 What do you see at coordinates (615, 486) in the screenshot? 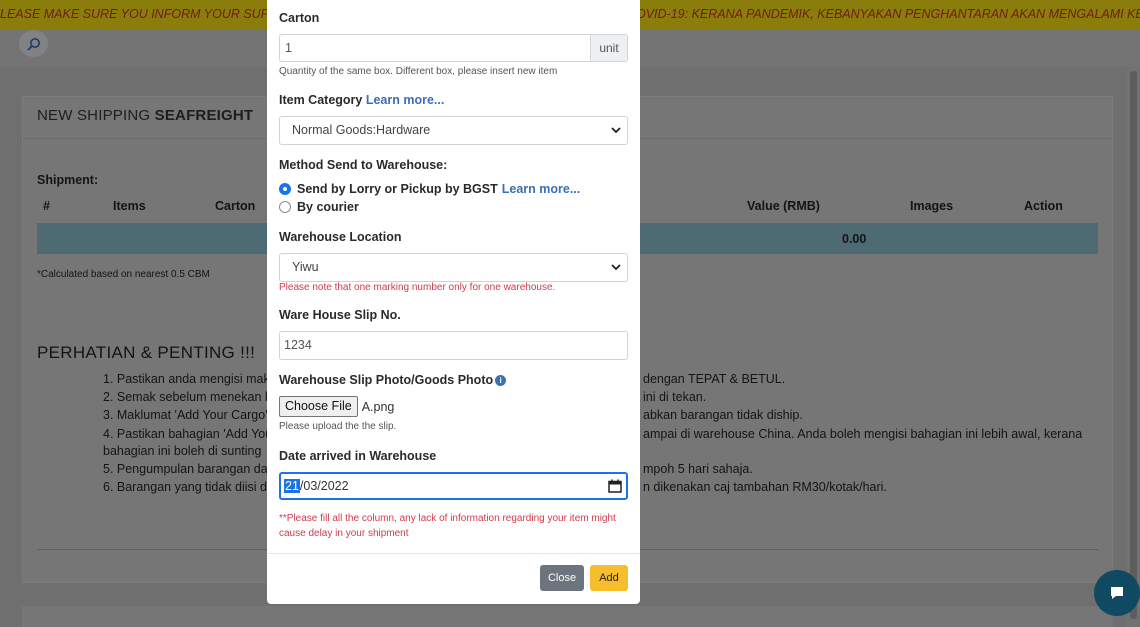
I see `calendar-icon` at bounding box center [615, 486].